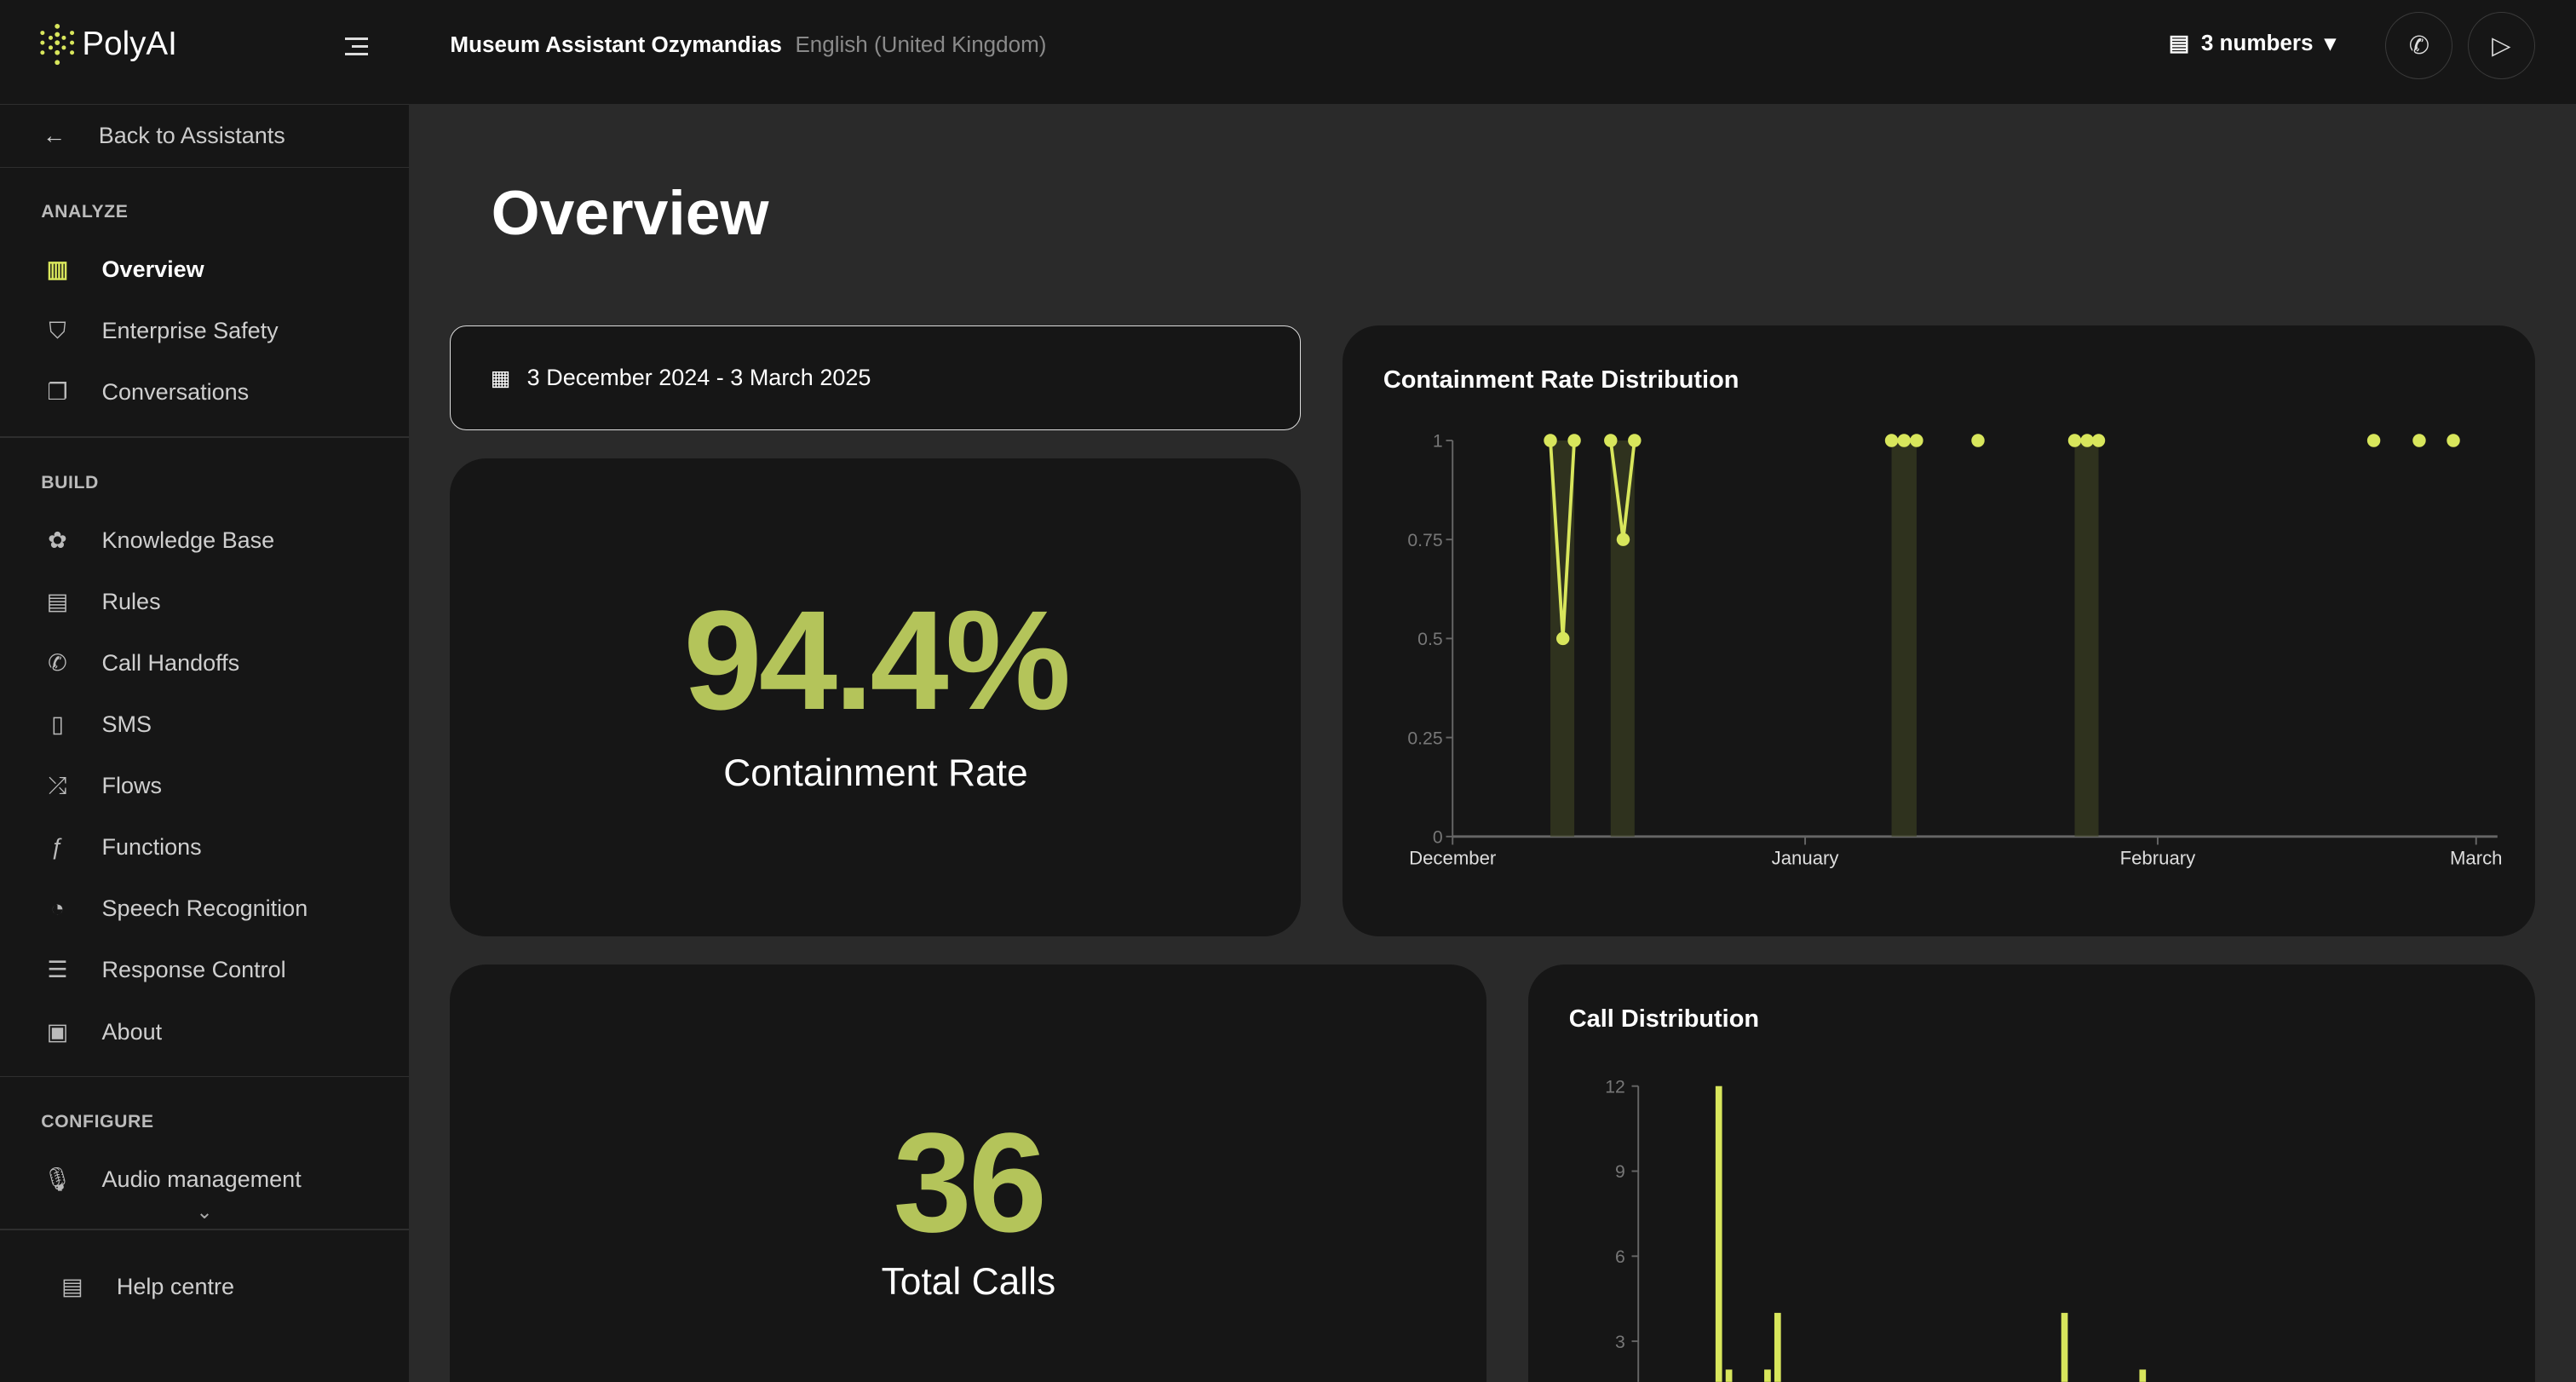  Describe the element at coordinates (698, 378) in the screenshot. I see `date-range-label: 3 December 2024 - 3 March 2025` at that location.